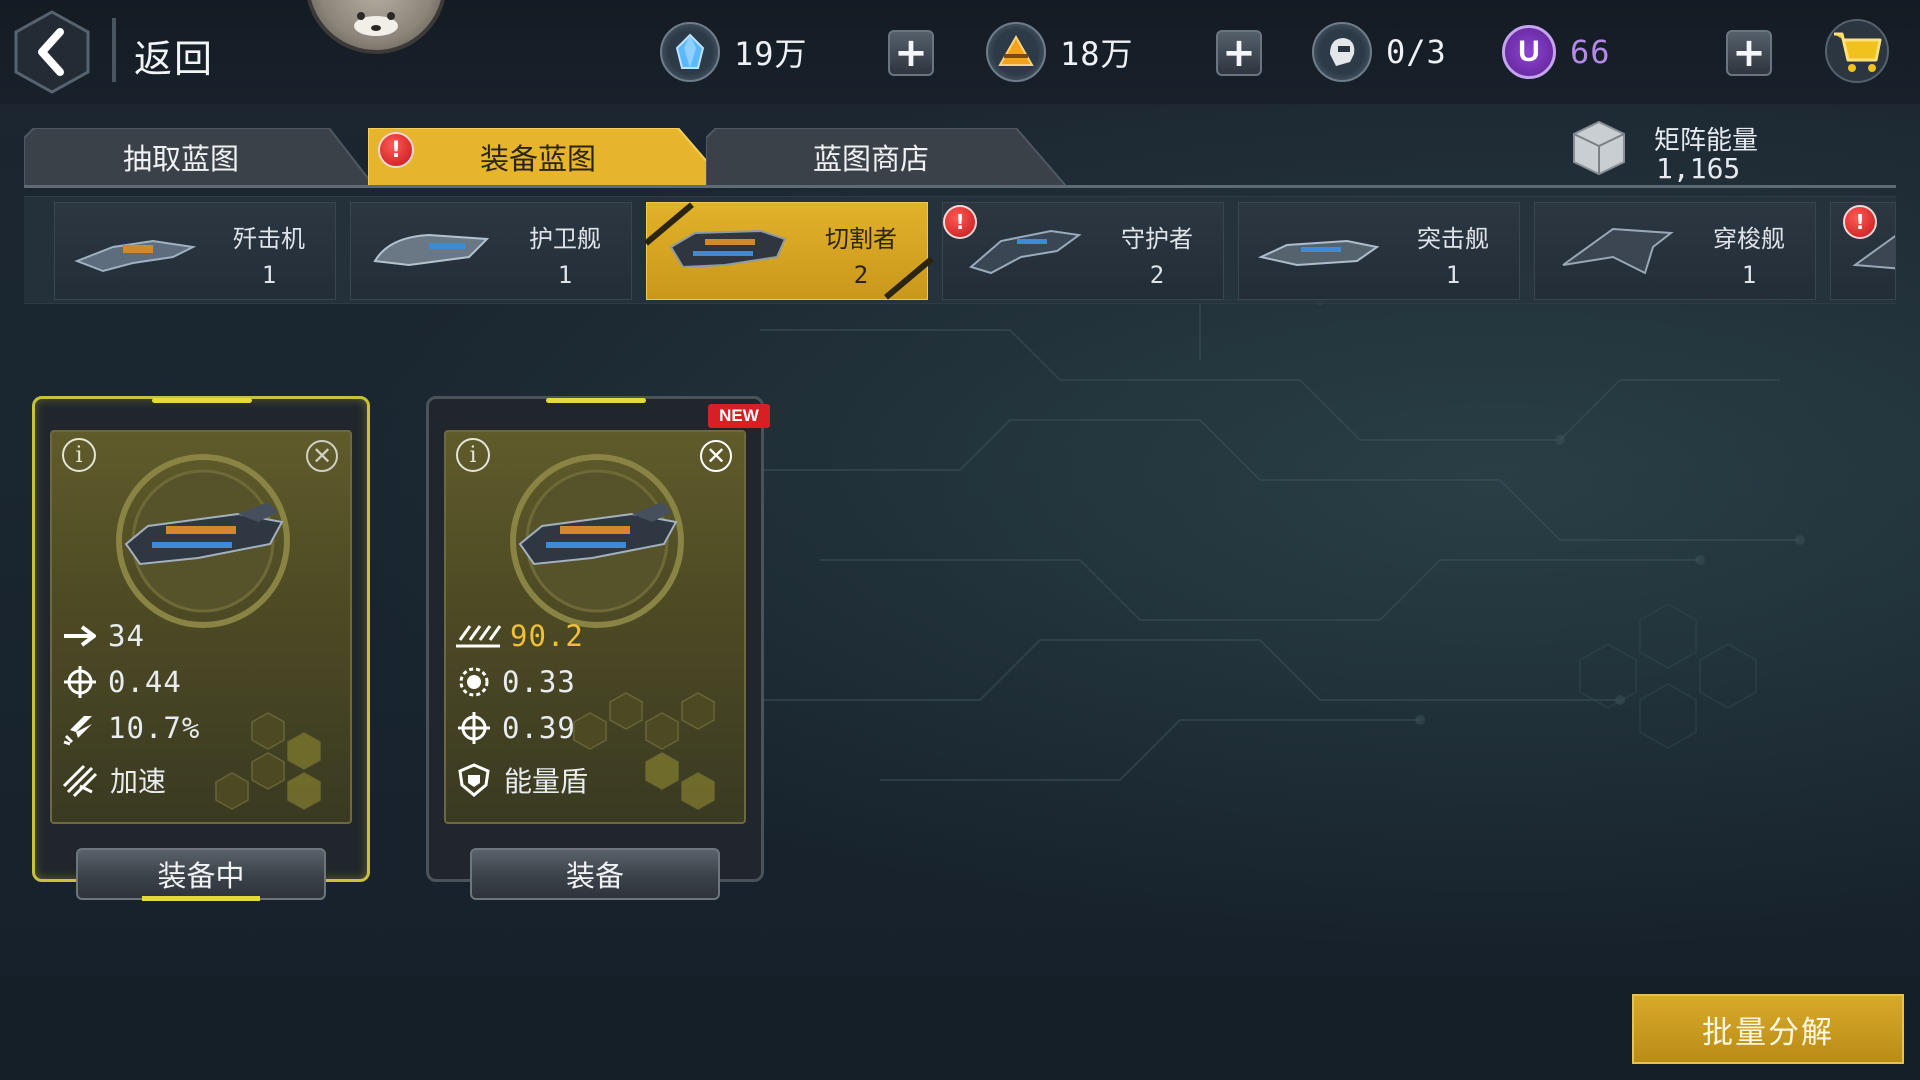 This screenshot has height=1080, width=1920. Describe the element at coordinates (80, 728) in the screenshot. I see `missile-icon` at that location.